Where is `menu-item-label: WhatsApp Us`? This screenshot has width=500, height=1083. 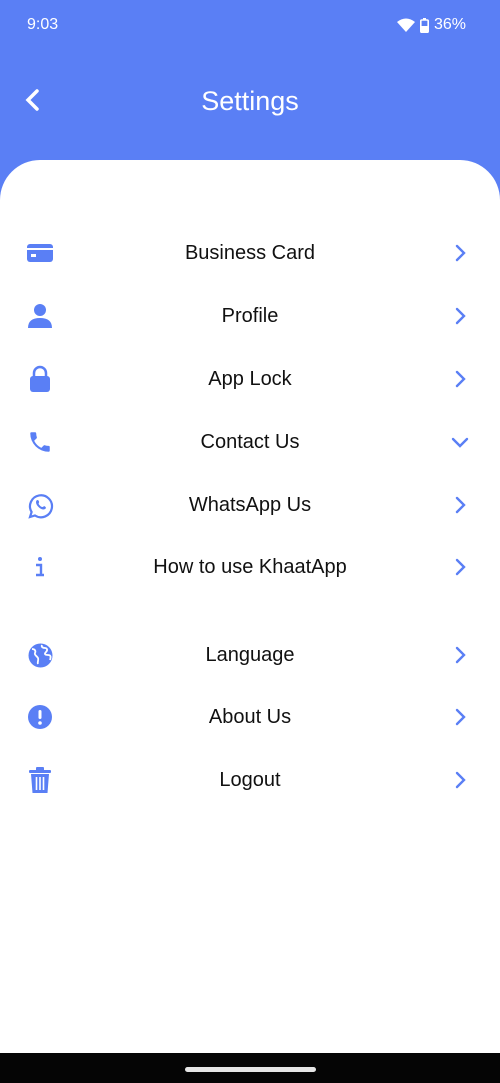
menu-item-label: WhatsApp Us is located at coordinates (250, 504).